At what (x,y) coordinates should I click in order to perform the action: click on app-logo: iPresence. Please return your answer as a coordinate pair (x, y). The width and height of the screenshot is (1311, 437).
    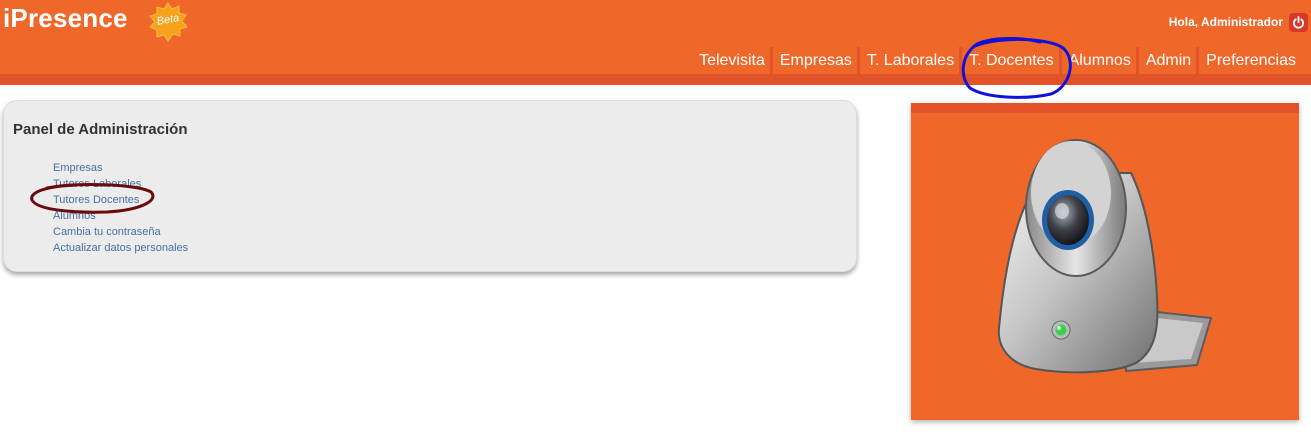
    Looking at the image, I should click on (65, 18).